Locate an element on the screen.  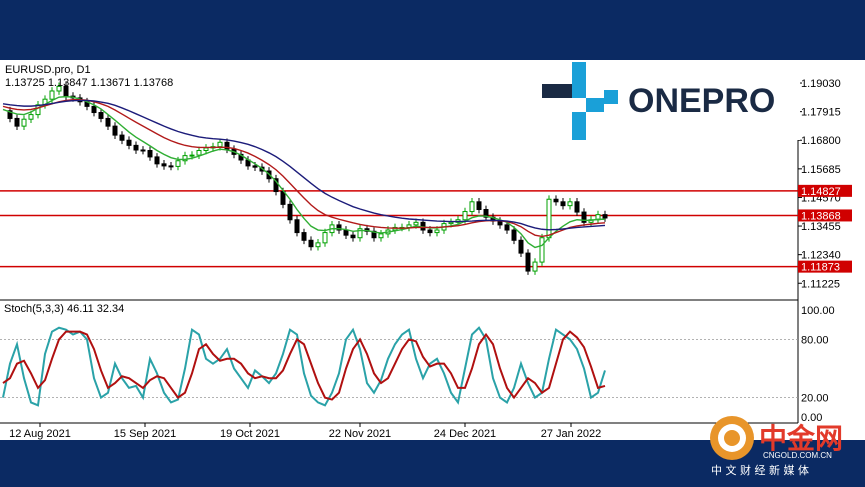
level-label: 1.11873 is located at coordinates (820, 268).